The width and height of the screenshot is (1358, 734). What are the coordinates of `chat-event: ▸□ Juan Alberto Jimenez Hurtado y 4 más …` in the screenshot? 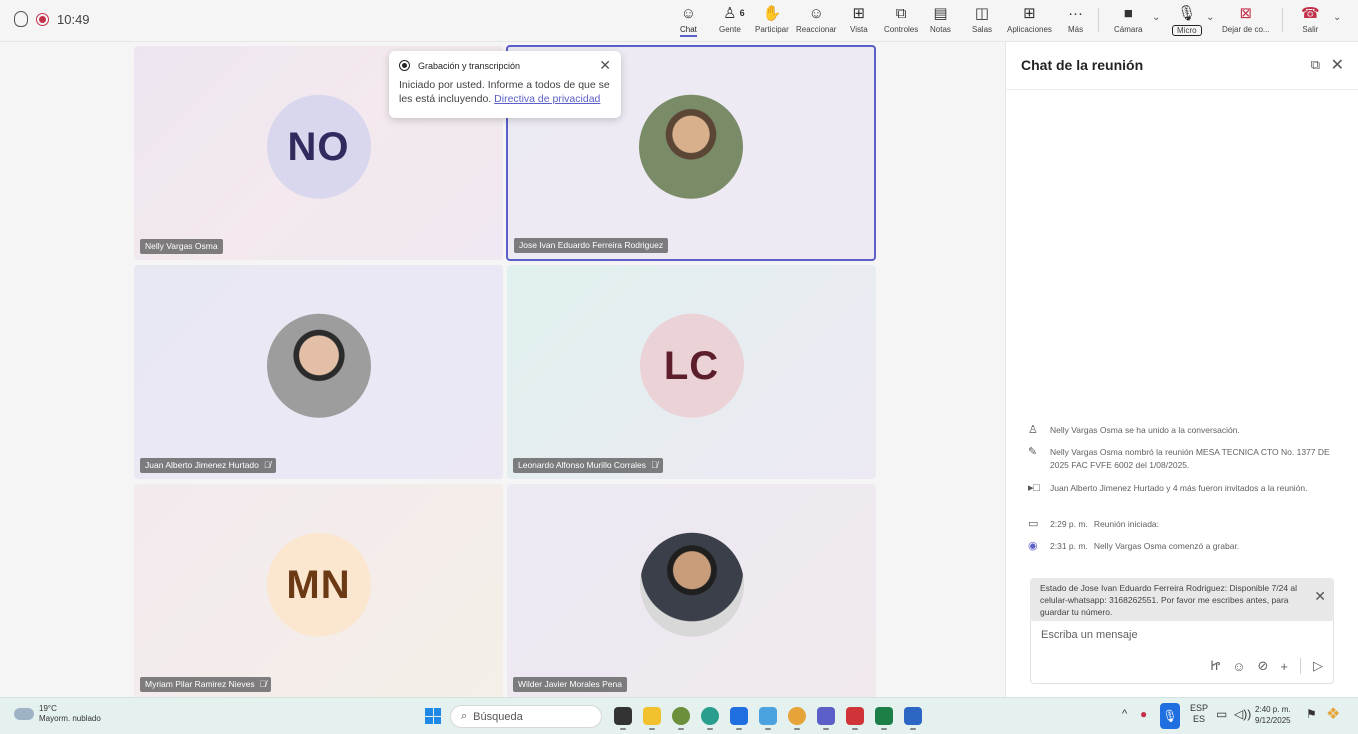 It's located at (1179, 488).